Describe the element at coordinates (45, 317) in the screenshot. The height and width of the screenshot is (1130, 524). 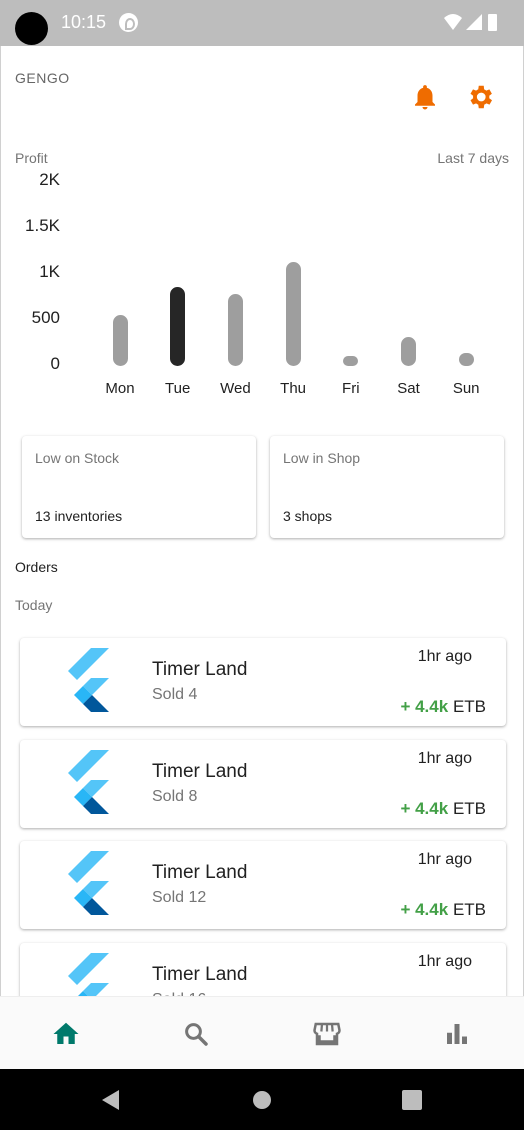
I see `y-tick-label: 500` at that location.